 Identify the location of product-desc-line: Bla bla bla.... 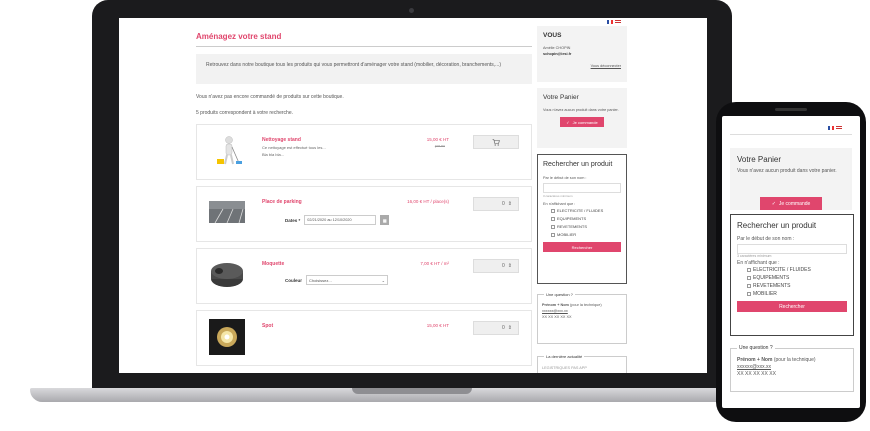
(273, 154).